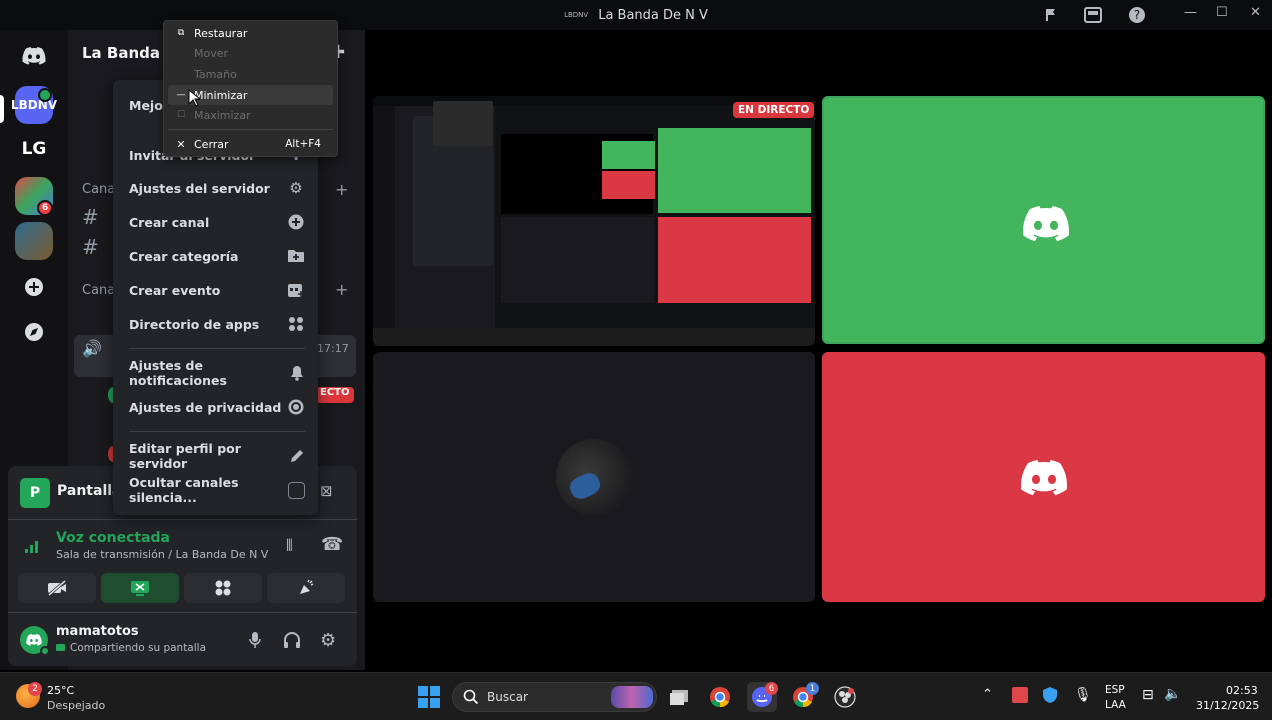 The image size is (1272, 720). What do you see at coordinates (1115, 690) in the screenshot?
I see `language-indicator: ESP` at bounding box center [1115, 690].